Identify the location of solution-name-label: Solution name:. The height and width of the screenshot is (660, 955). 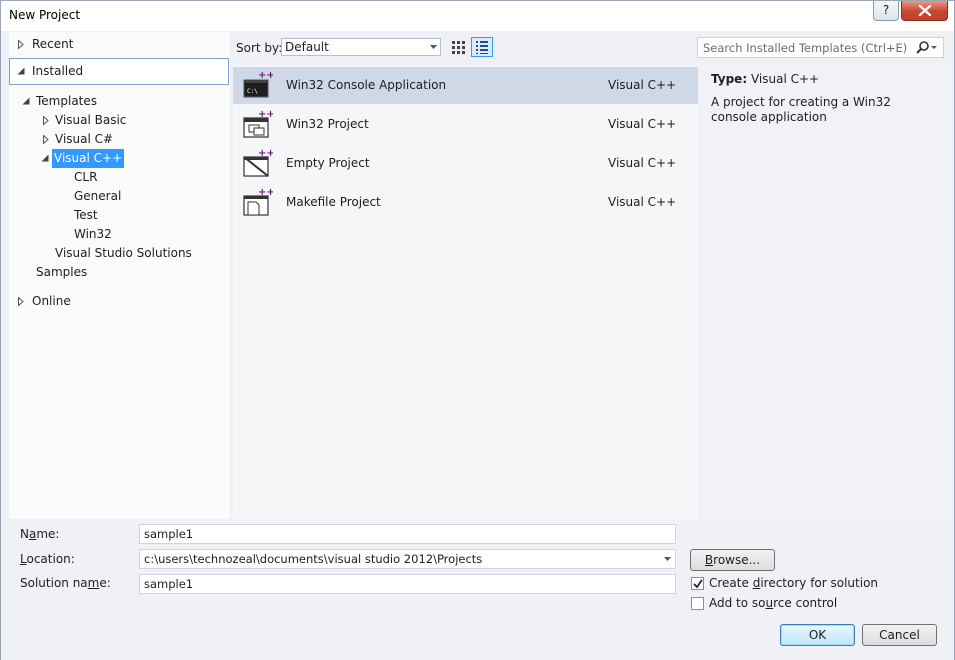
(65, 583).